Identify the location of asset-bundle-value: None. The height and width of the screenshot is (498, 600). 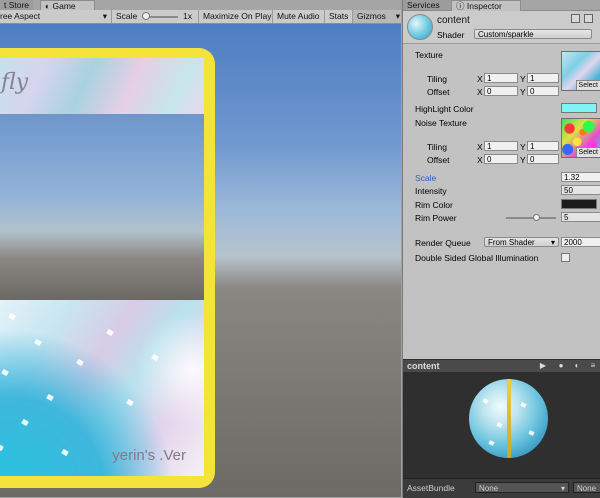
(489, 488).